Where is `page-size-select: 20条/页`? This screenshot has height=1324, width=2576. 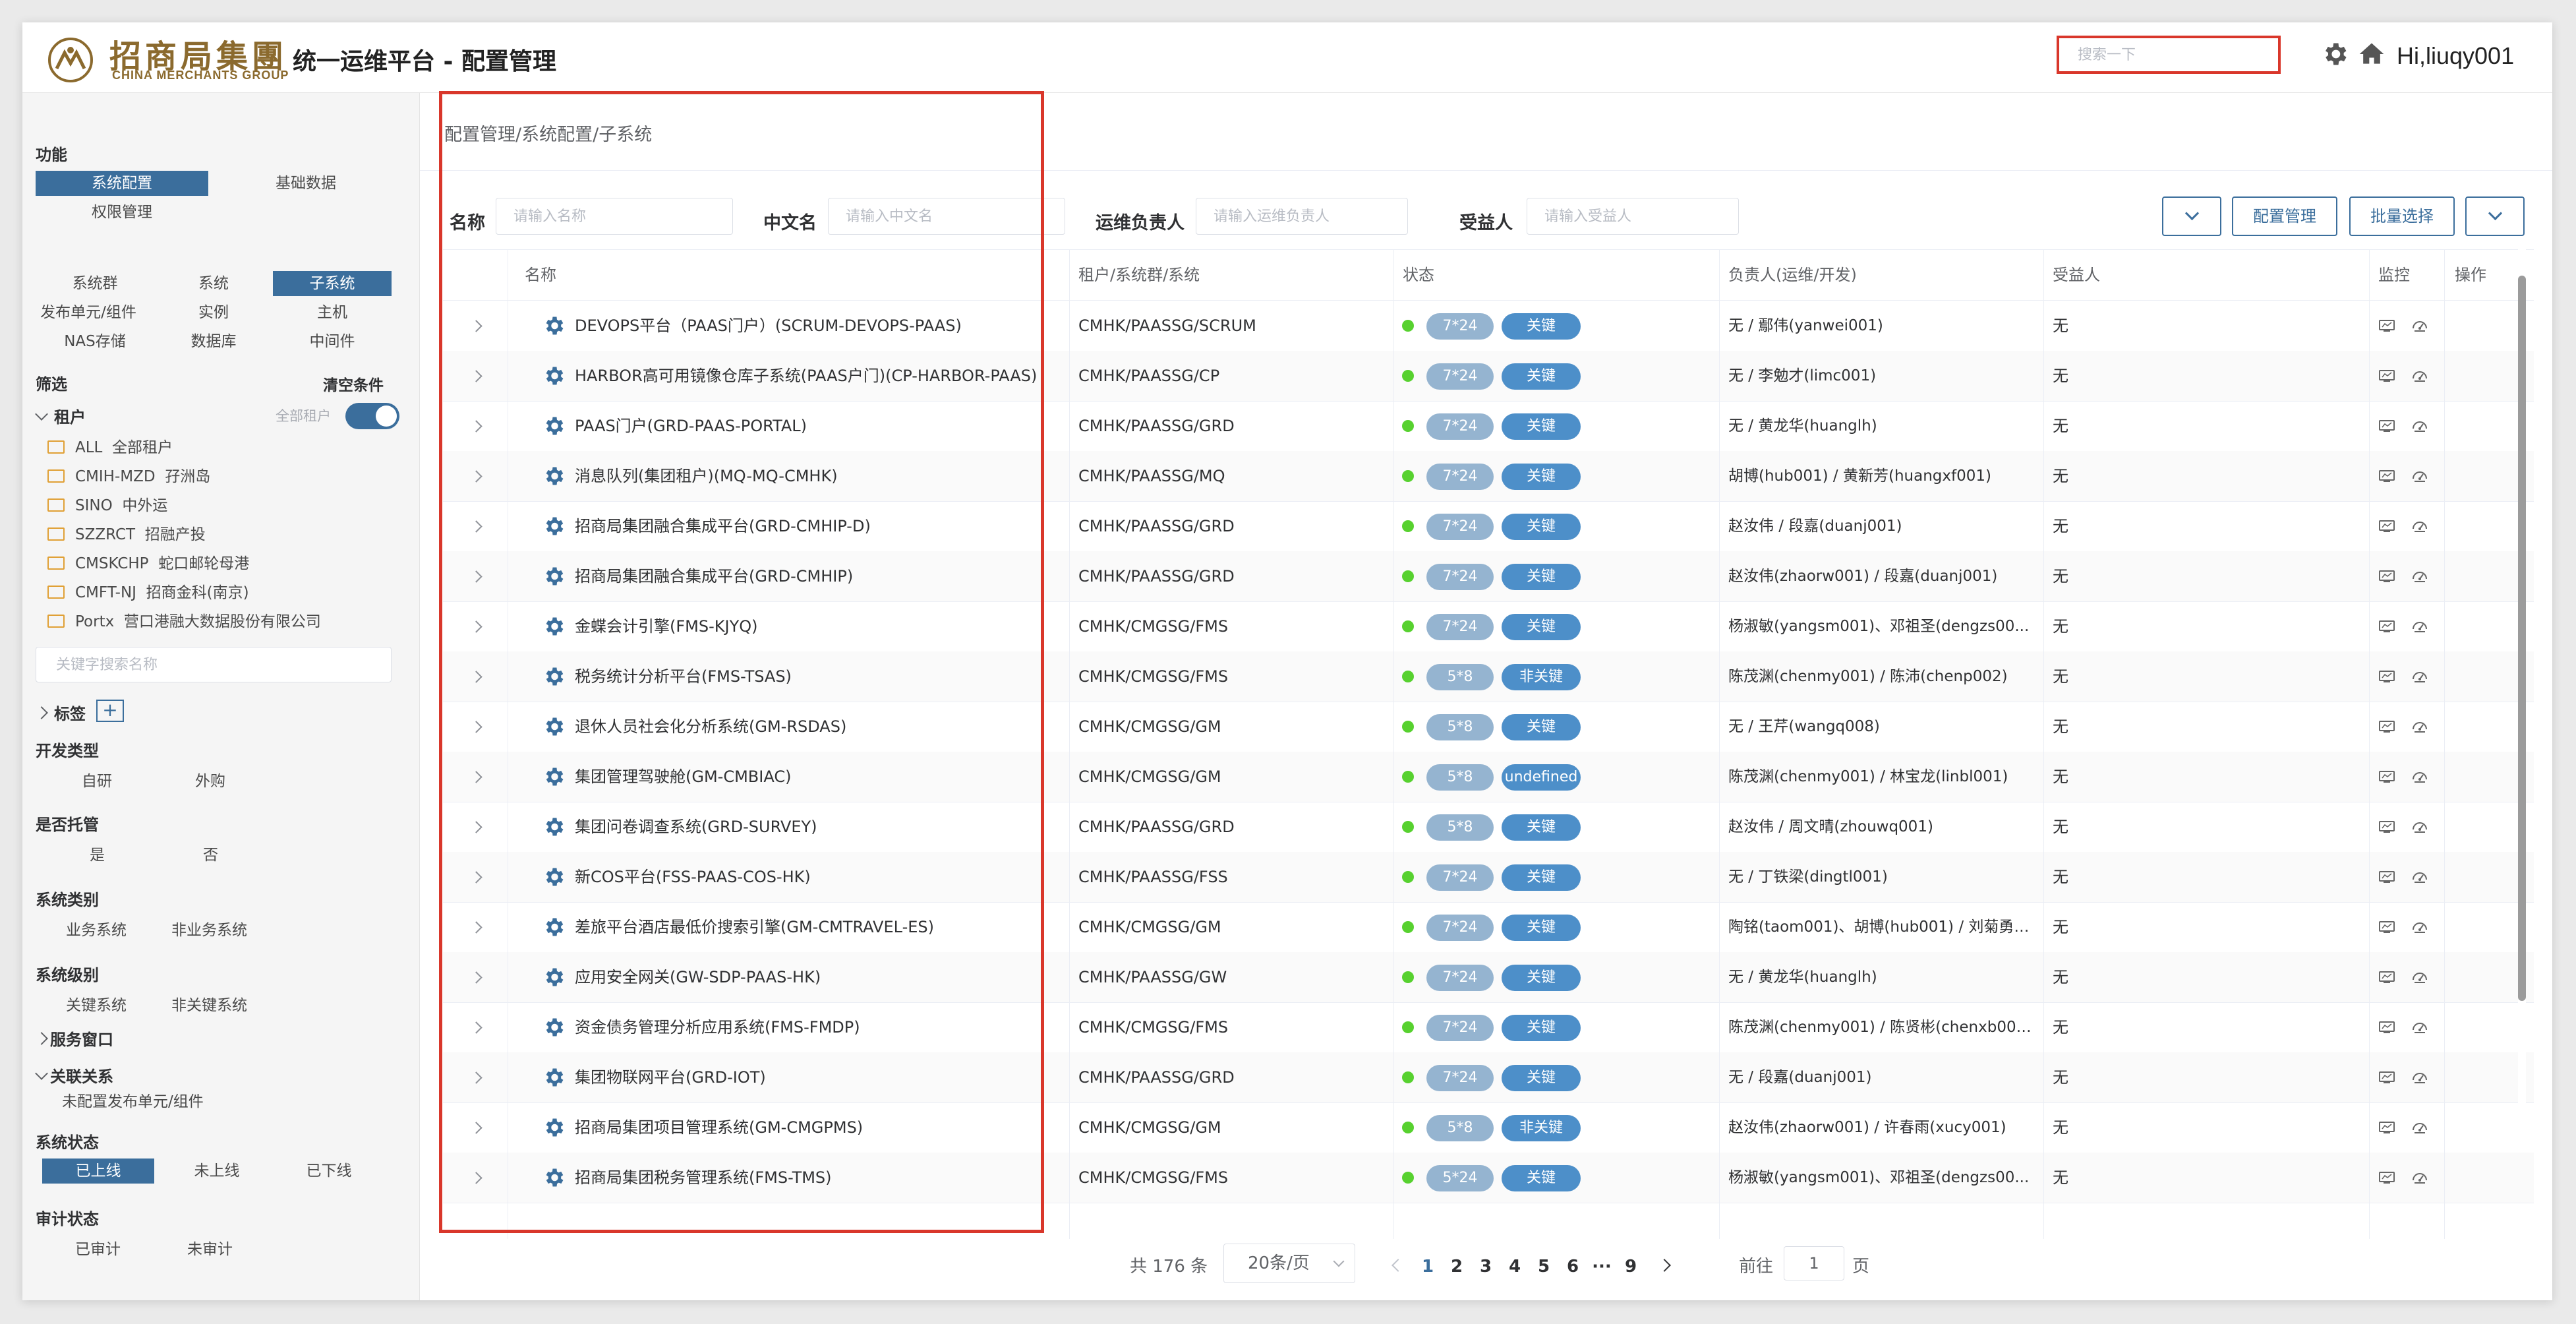
page-size-select: 20条/页 is located at coordinates (1289, 1263).